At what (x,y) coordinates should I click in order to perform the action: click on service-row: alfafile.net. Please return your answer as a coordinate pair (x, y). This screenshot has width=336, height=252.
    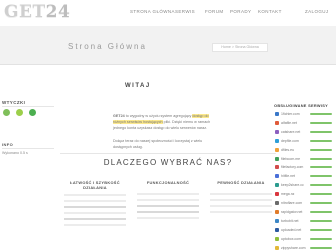
    Looking at the image, I should click on (305, 123).